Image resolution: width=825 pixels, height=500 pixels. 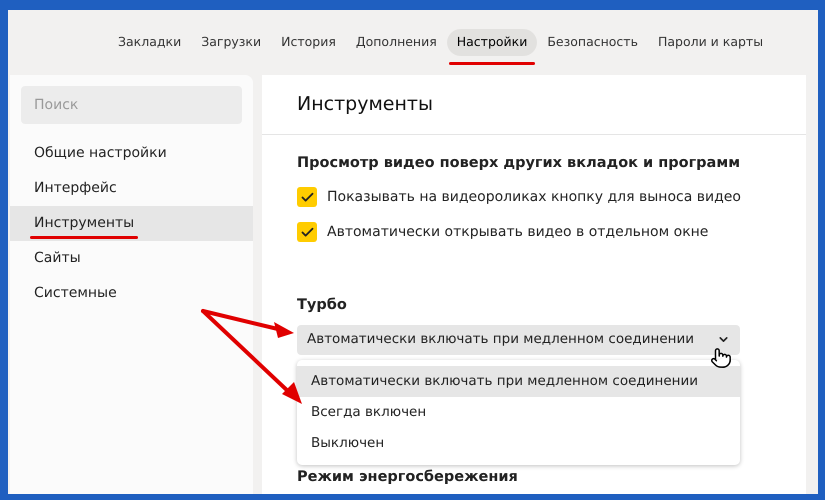 I want to click on sidebar-item: Инструменты, so click(x=131, y=223).